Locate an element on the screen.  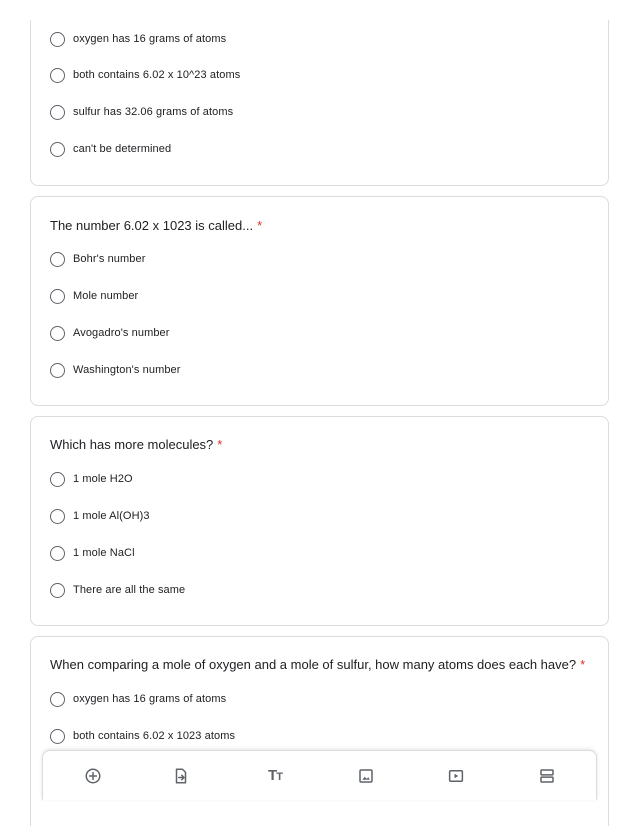
option-label: 1 mole NaCl is located at coordinates (104, 553).